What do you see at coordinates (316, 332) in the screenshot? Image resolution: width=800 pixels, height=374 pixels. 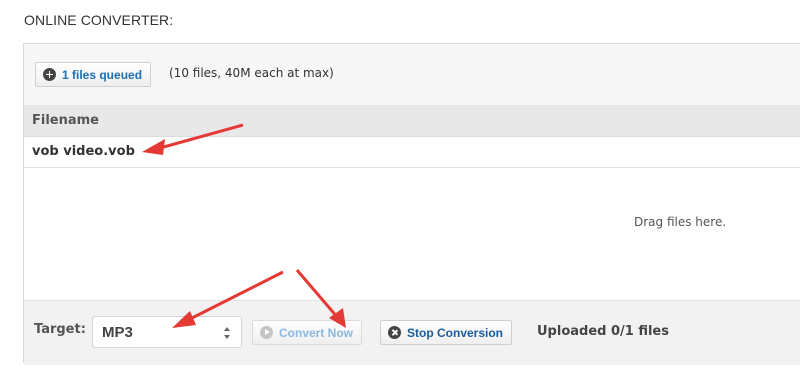 I see `convert-now-label: Convert Now` at bounding box center [316, 332].